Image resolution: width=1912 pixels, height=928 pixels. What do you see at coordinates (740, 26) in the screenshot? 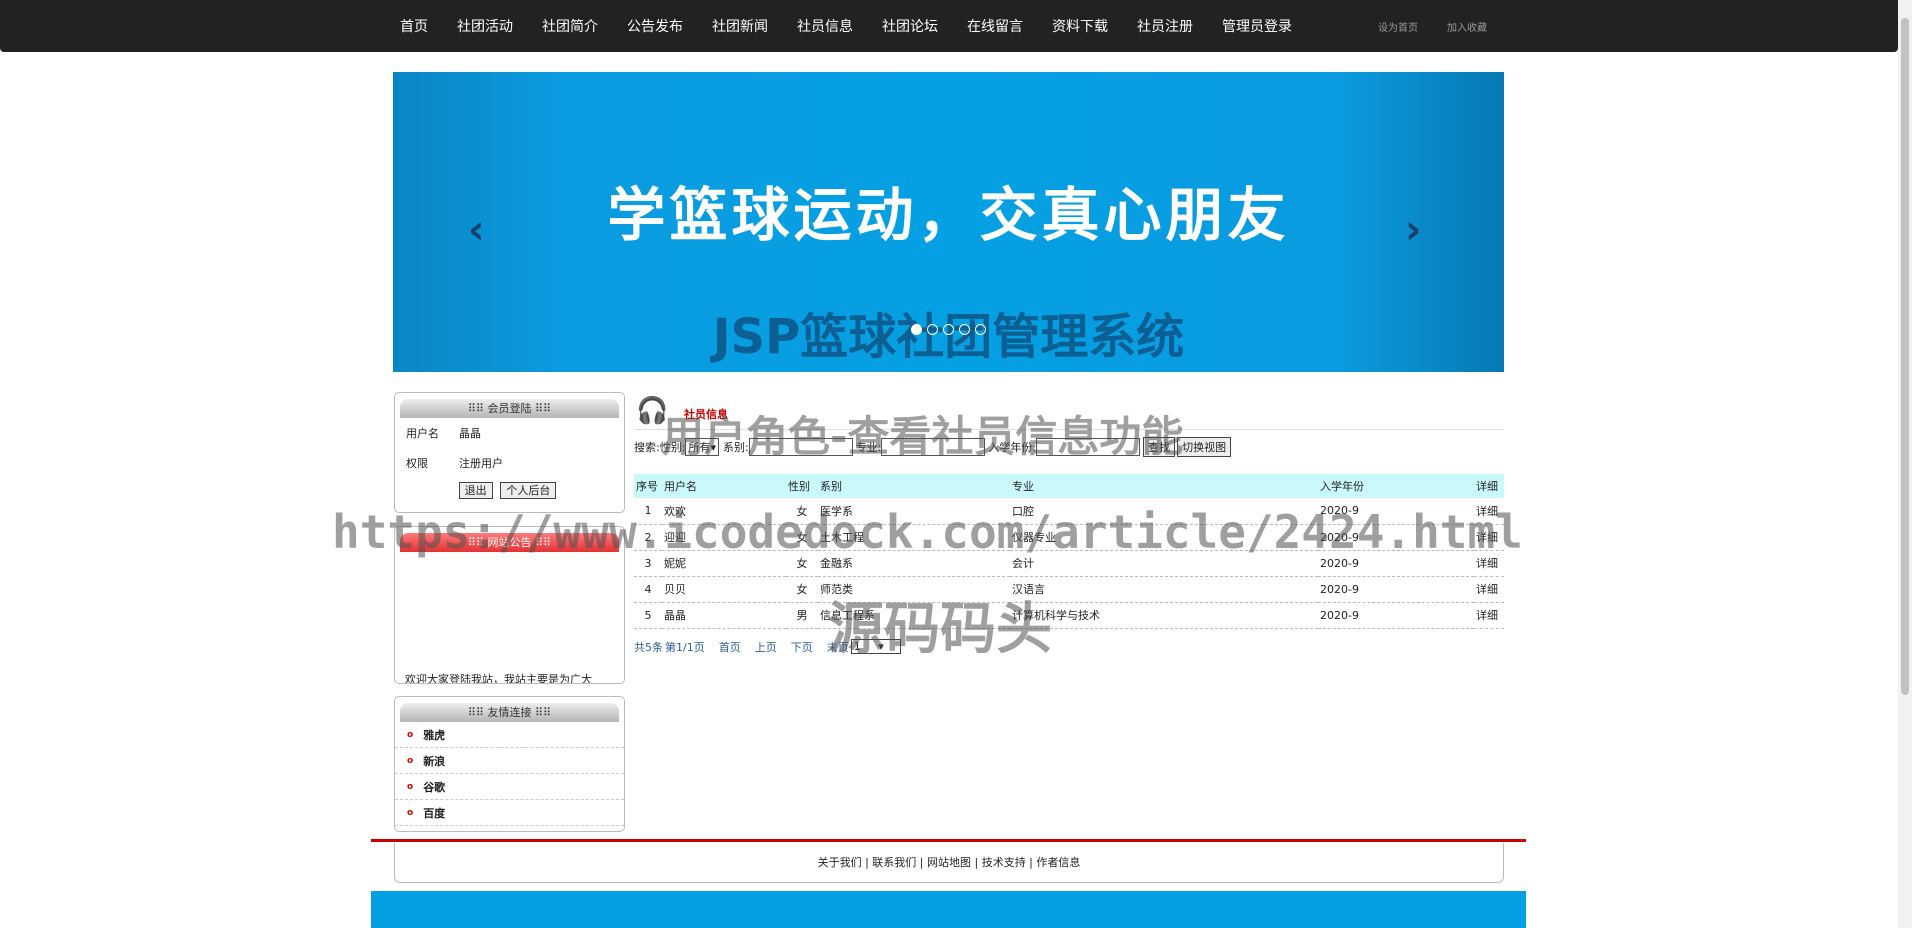
I see `nav-news: 社团新闻` at bounding box center [740, 26].